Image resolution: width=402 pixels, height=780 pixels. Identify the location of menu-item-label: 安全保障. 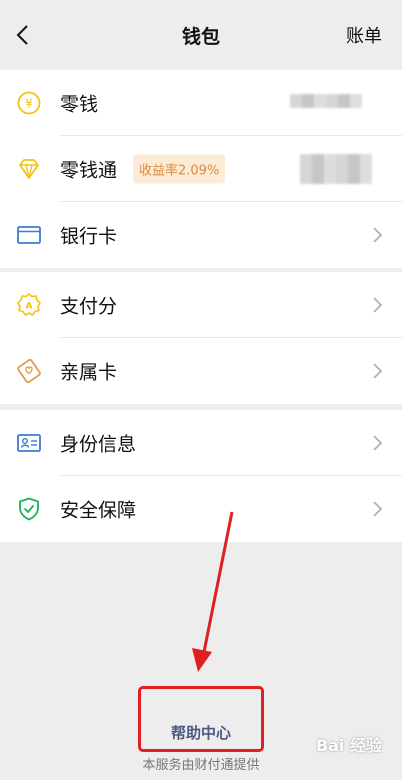
(98, 510).